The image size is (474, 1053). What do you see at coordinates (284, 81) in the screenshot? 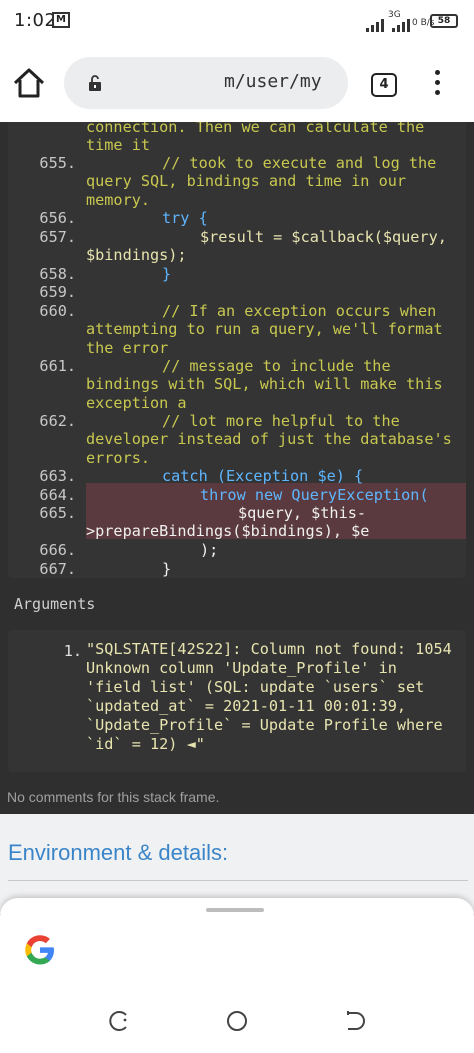
I see `url-text: m/user/my` at bounding box center [284, 81].